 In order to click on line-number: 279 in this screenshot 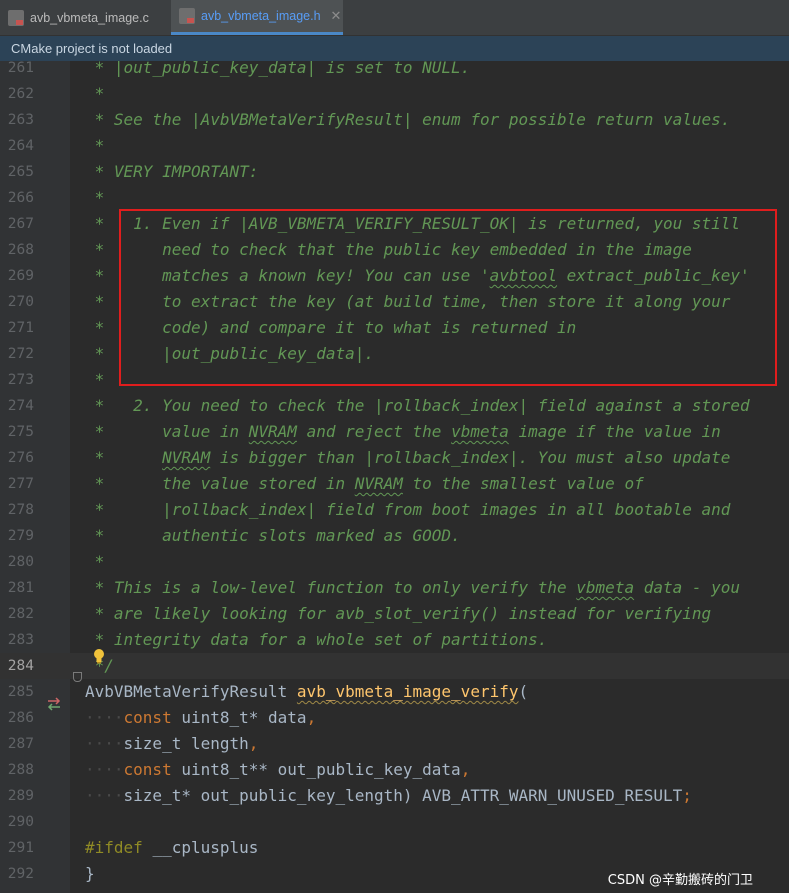, I will do `click(20, 536)`.